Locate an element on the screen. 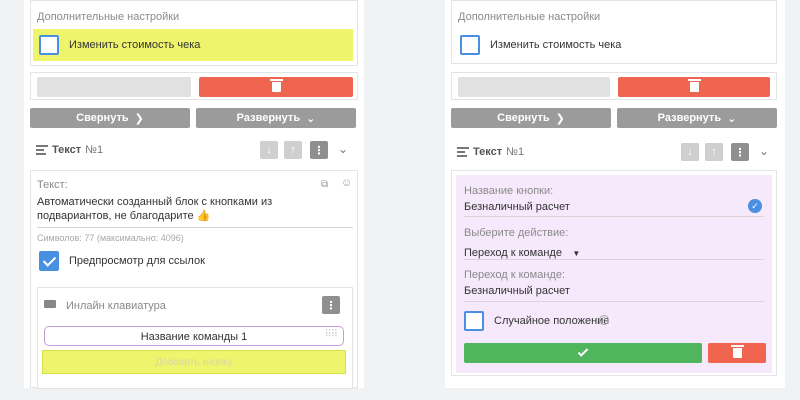  caret-down-icon: ▼ is located at coordinates (576, 253).